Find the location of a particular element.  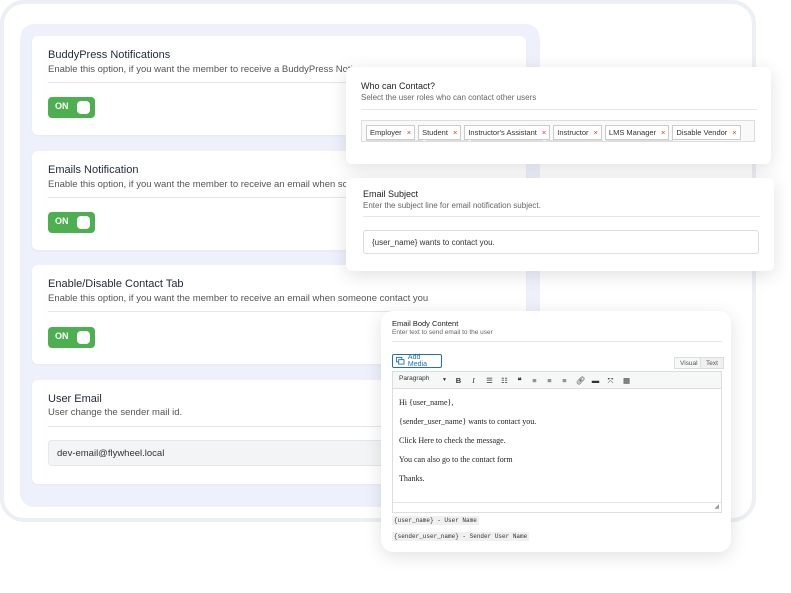

bold-icon: B is located at coordinates (458, 380).